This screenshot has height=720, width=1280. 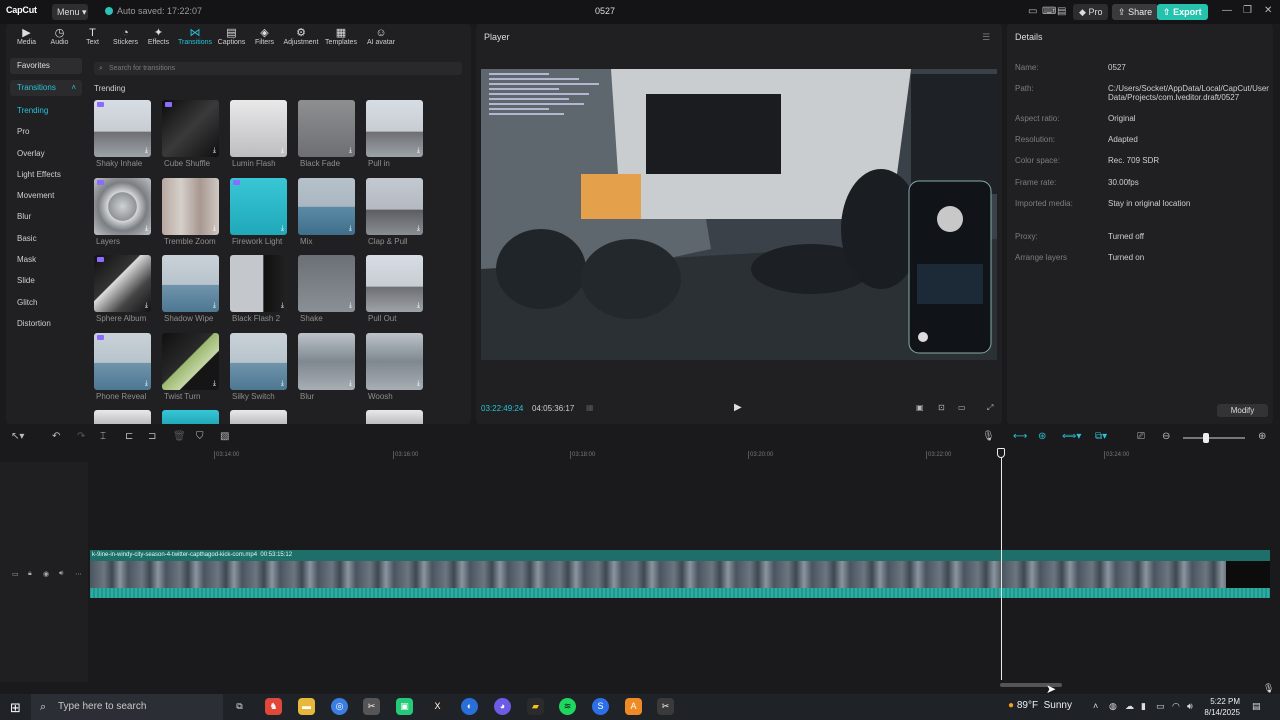 I want to click on tray-display-icon: ▭, so click(x=1160, y=706).